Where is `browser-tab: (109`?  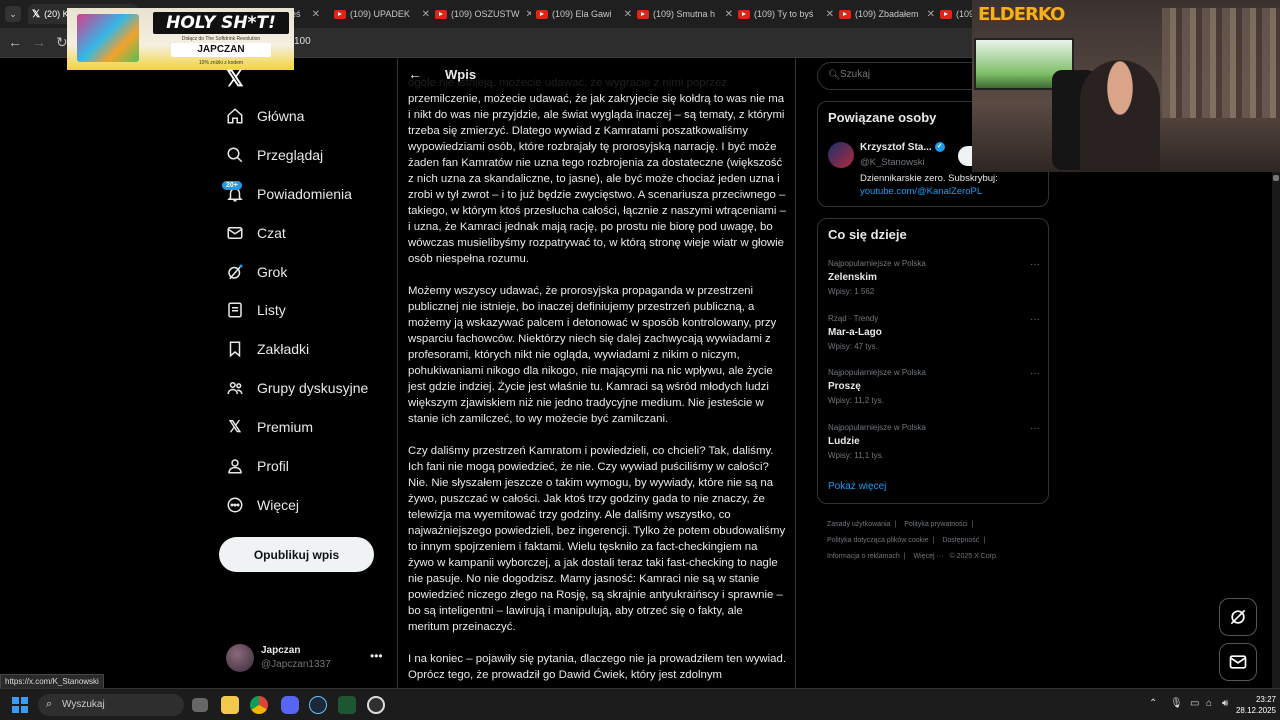
browser-tab: (109 is located at coordinates (956, 14).